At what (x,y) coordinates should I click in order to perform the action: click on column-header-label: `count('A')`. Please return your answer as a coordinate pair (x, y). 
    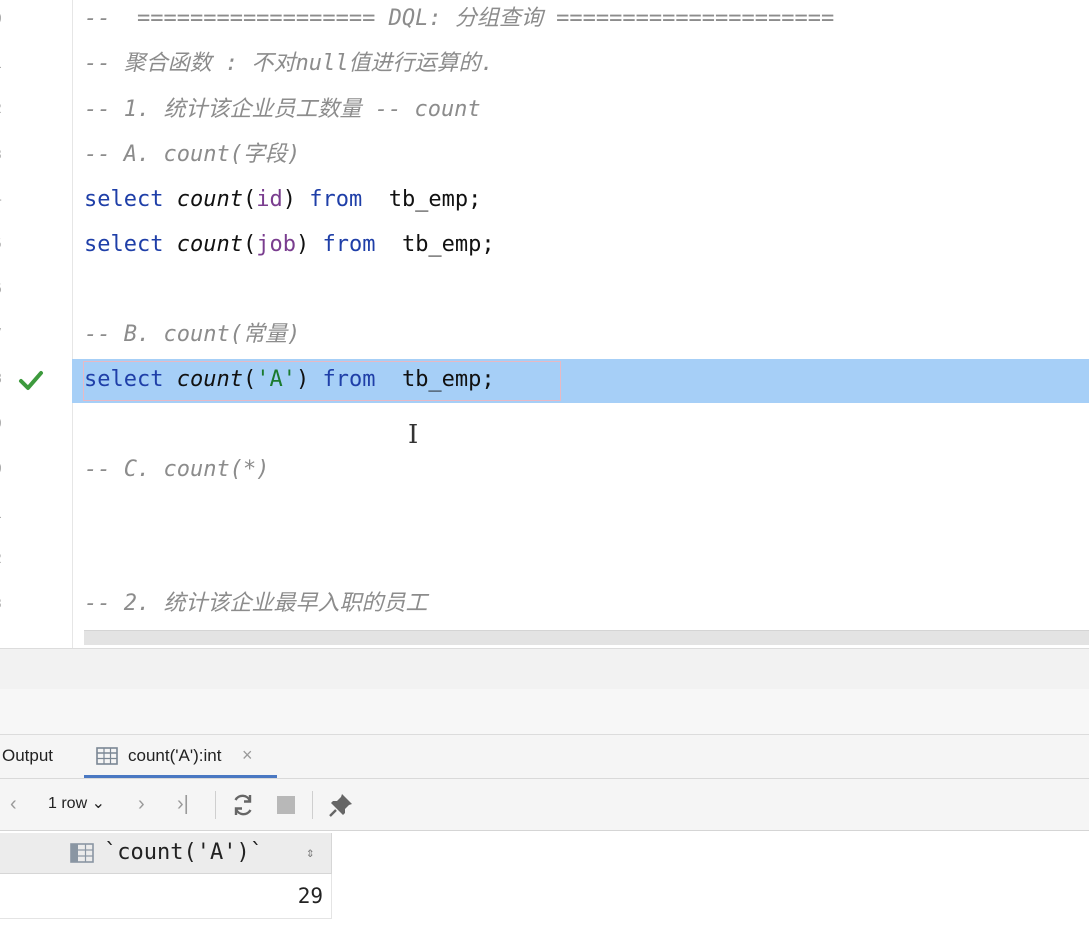
    Looking at the image, I should click on (183, 852).